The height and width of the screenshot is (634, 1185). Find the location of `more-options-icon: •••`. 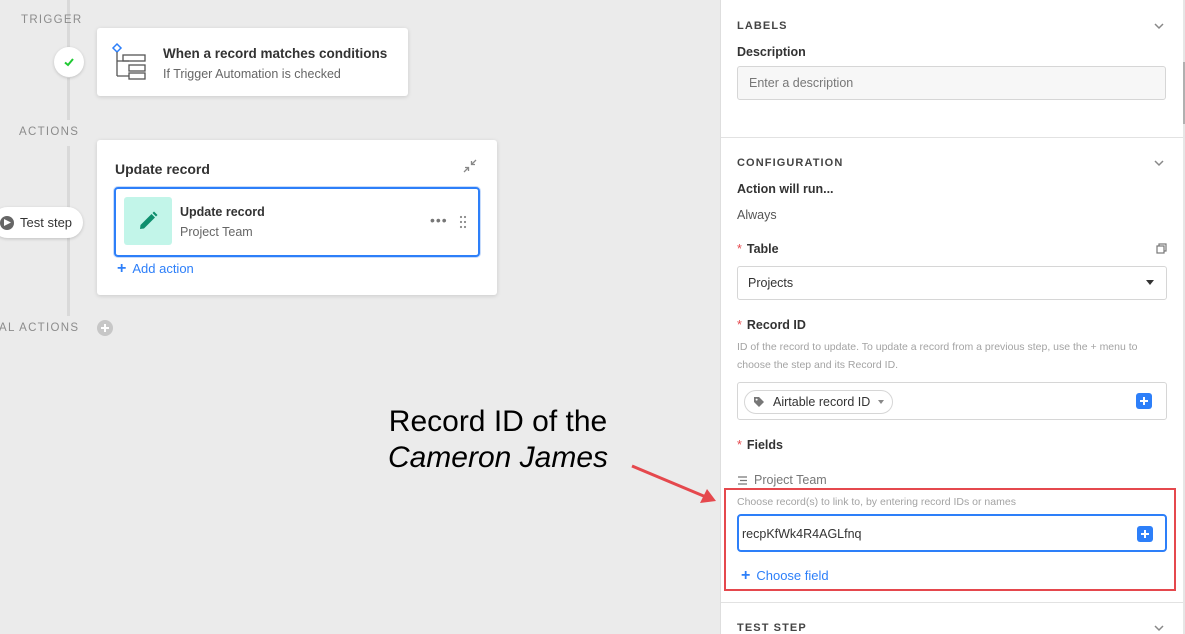

more-options-icon: ••• is located at coordinates (439, 220).